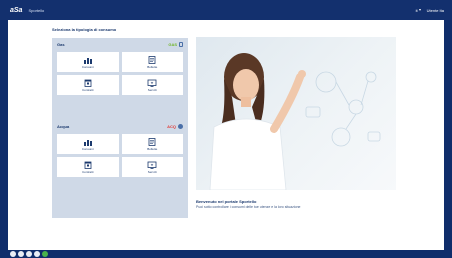 Image resolution: width=452 pixels, height=258 pixels. Describe the element at coordinates (61, 44) in the screenshot. I see `gas-panel-title: Gas` at that location.